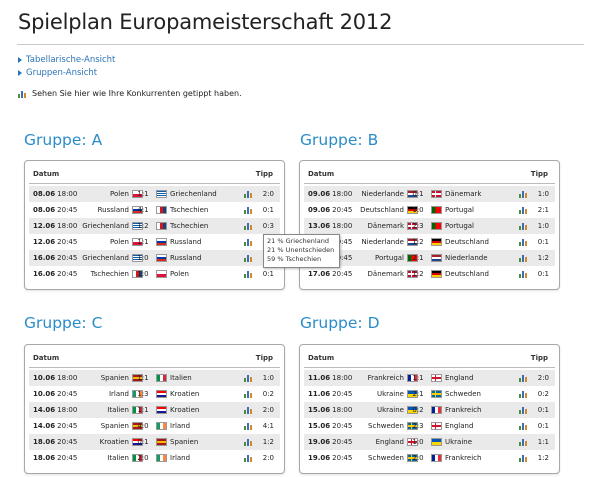 The image size is (600, 477). What do you see at coordinates (429, 442) in the screenshot?
I see `match-row: 19.06 20:45 England 1:0 Ukraine 1:1` at bounding box center [429, 442].